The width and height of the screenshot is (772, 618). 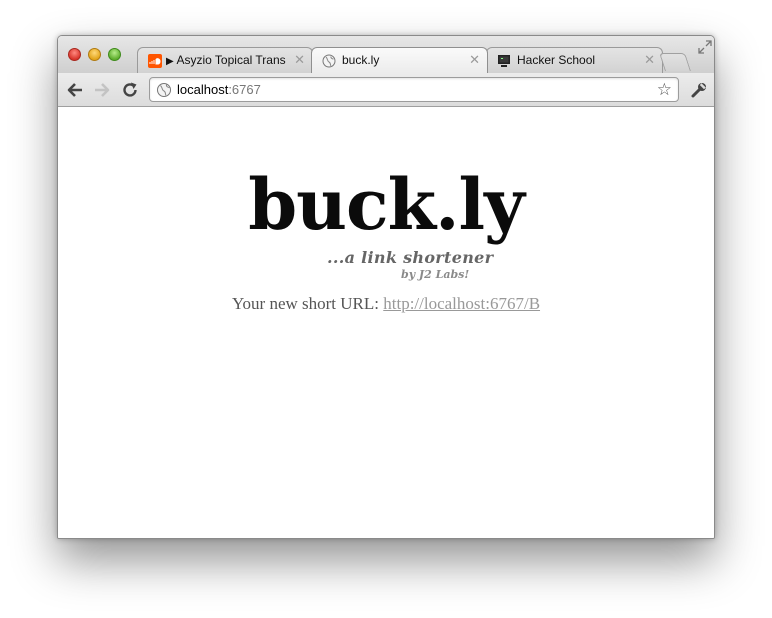 What do you see at coordinates (75, 90) in the screenshot?
I see `back-arrow-icon` at bounding box center [75, 90].